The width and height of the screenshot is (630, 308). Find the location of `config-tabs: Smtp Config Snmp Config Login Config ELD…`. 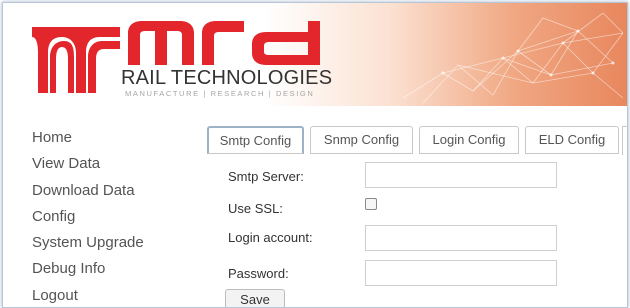

config-tabs: Smtp Config Snmp Config Login Config ELD… is located at coordinates (415, 139).